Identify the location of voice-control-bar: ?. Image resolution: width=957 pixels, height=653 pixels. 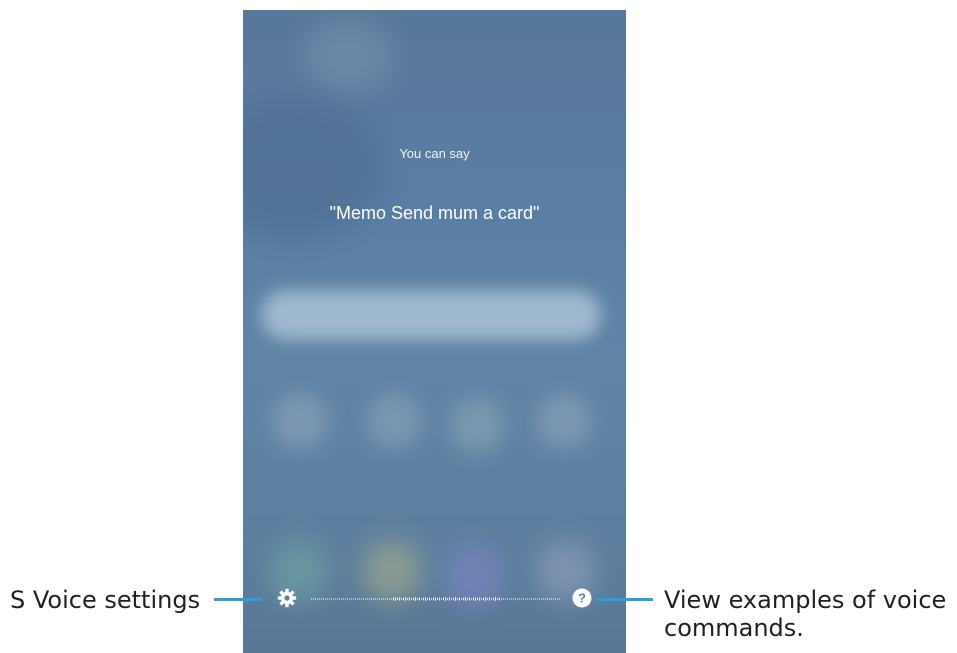
(434, 599).